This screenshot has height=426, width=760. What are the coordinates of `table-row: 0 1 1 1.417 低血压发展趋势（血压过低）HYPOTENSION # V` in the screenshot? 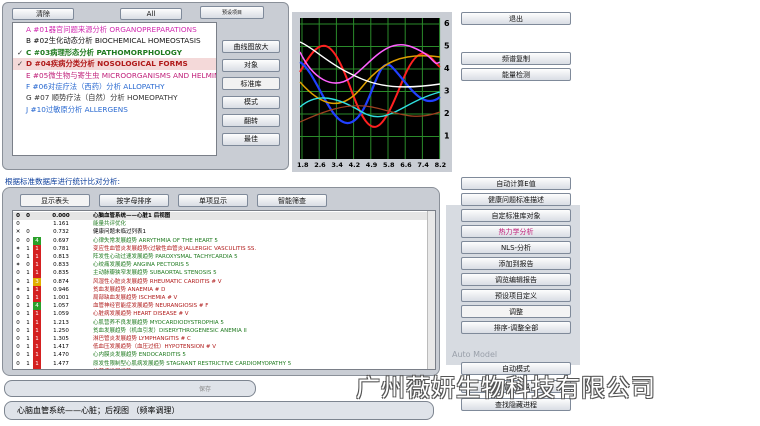 It's located at (220, 347).